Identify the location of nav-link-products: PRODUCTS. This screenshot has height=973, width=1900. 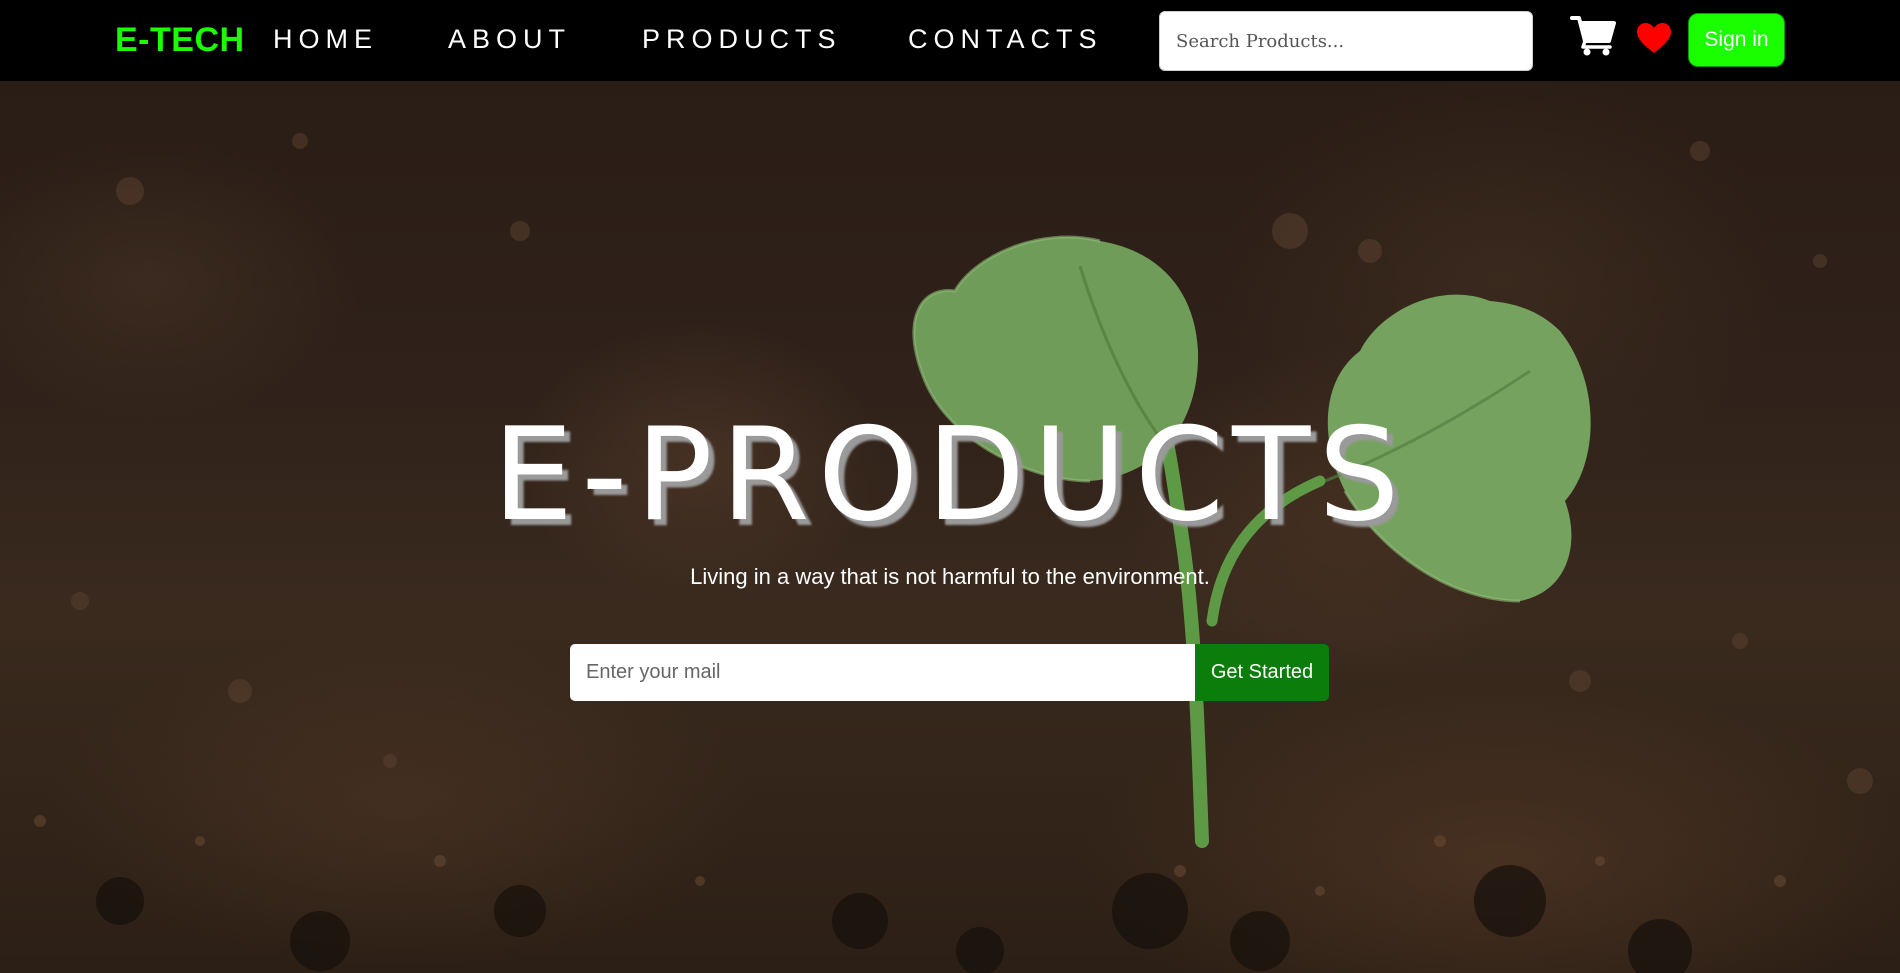
(742, 39).